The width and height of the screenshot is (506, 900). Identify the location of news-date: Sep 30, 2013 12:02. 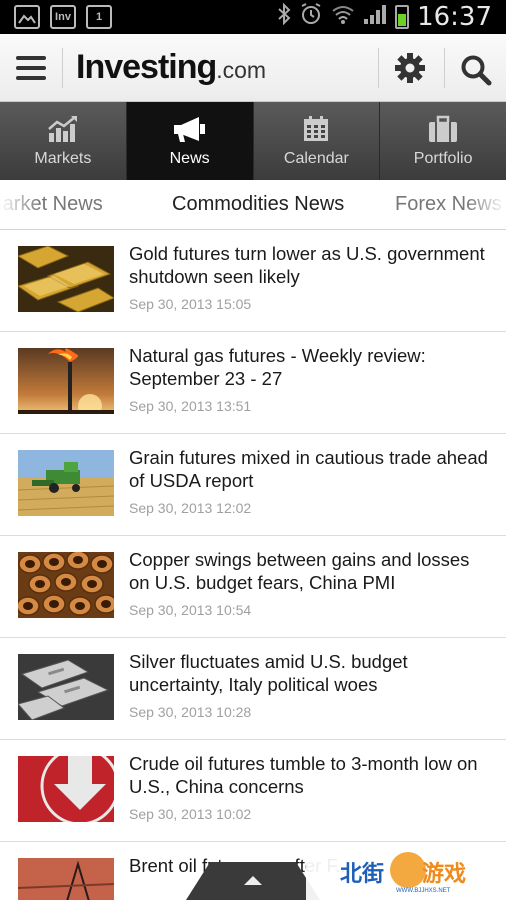
(190, 508).